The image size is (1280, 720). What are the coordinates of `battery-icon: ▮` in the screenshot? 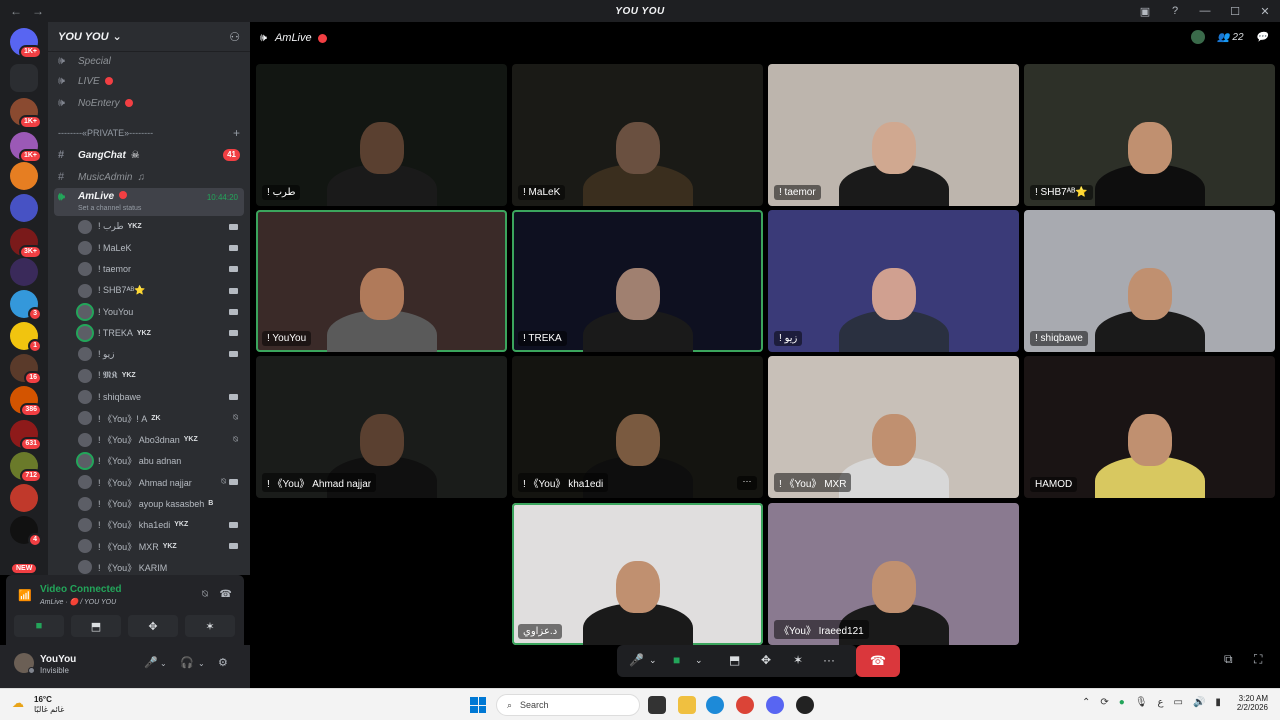 It's located at (1218, 702).